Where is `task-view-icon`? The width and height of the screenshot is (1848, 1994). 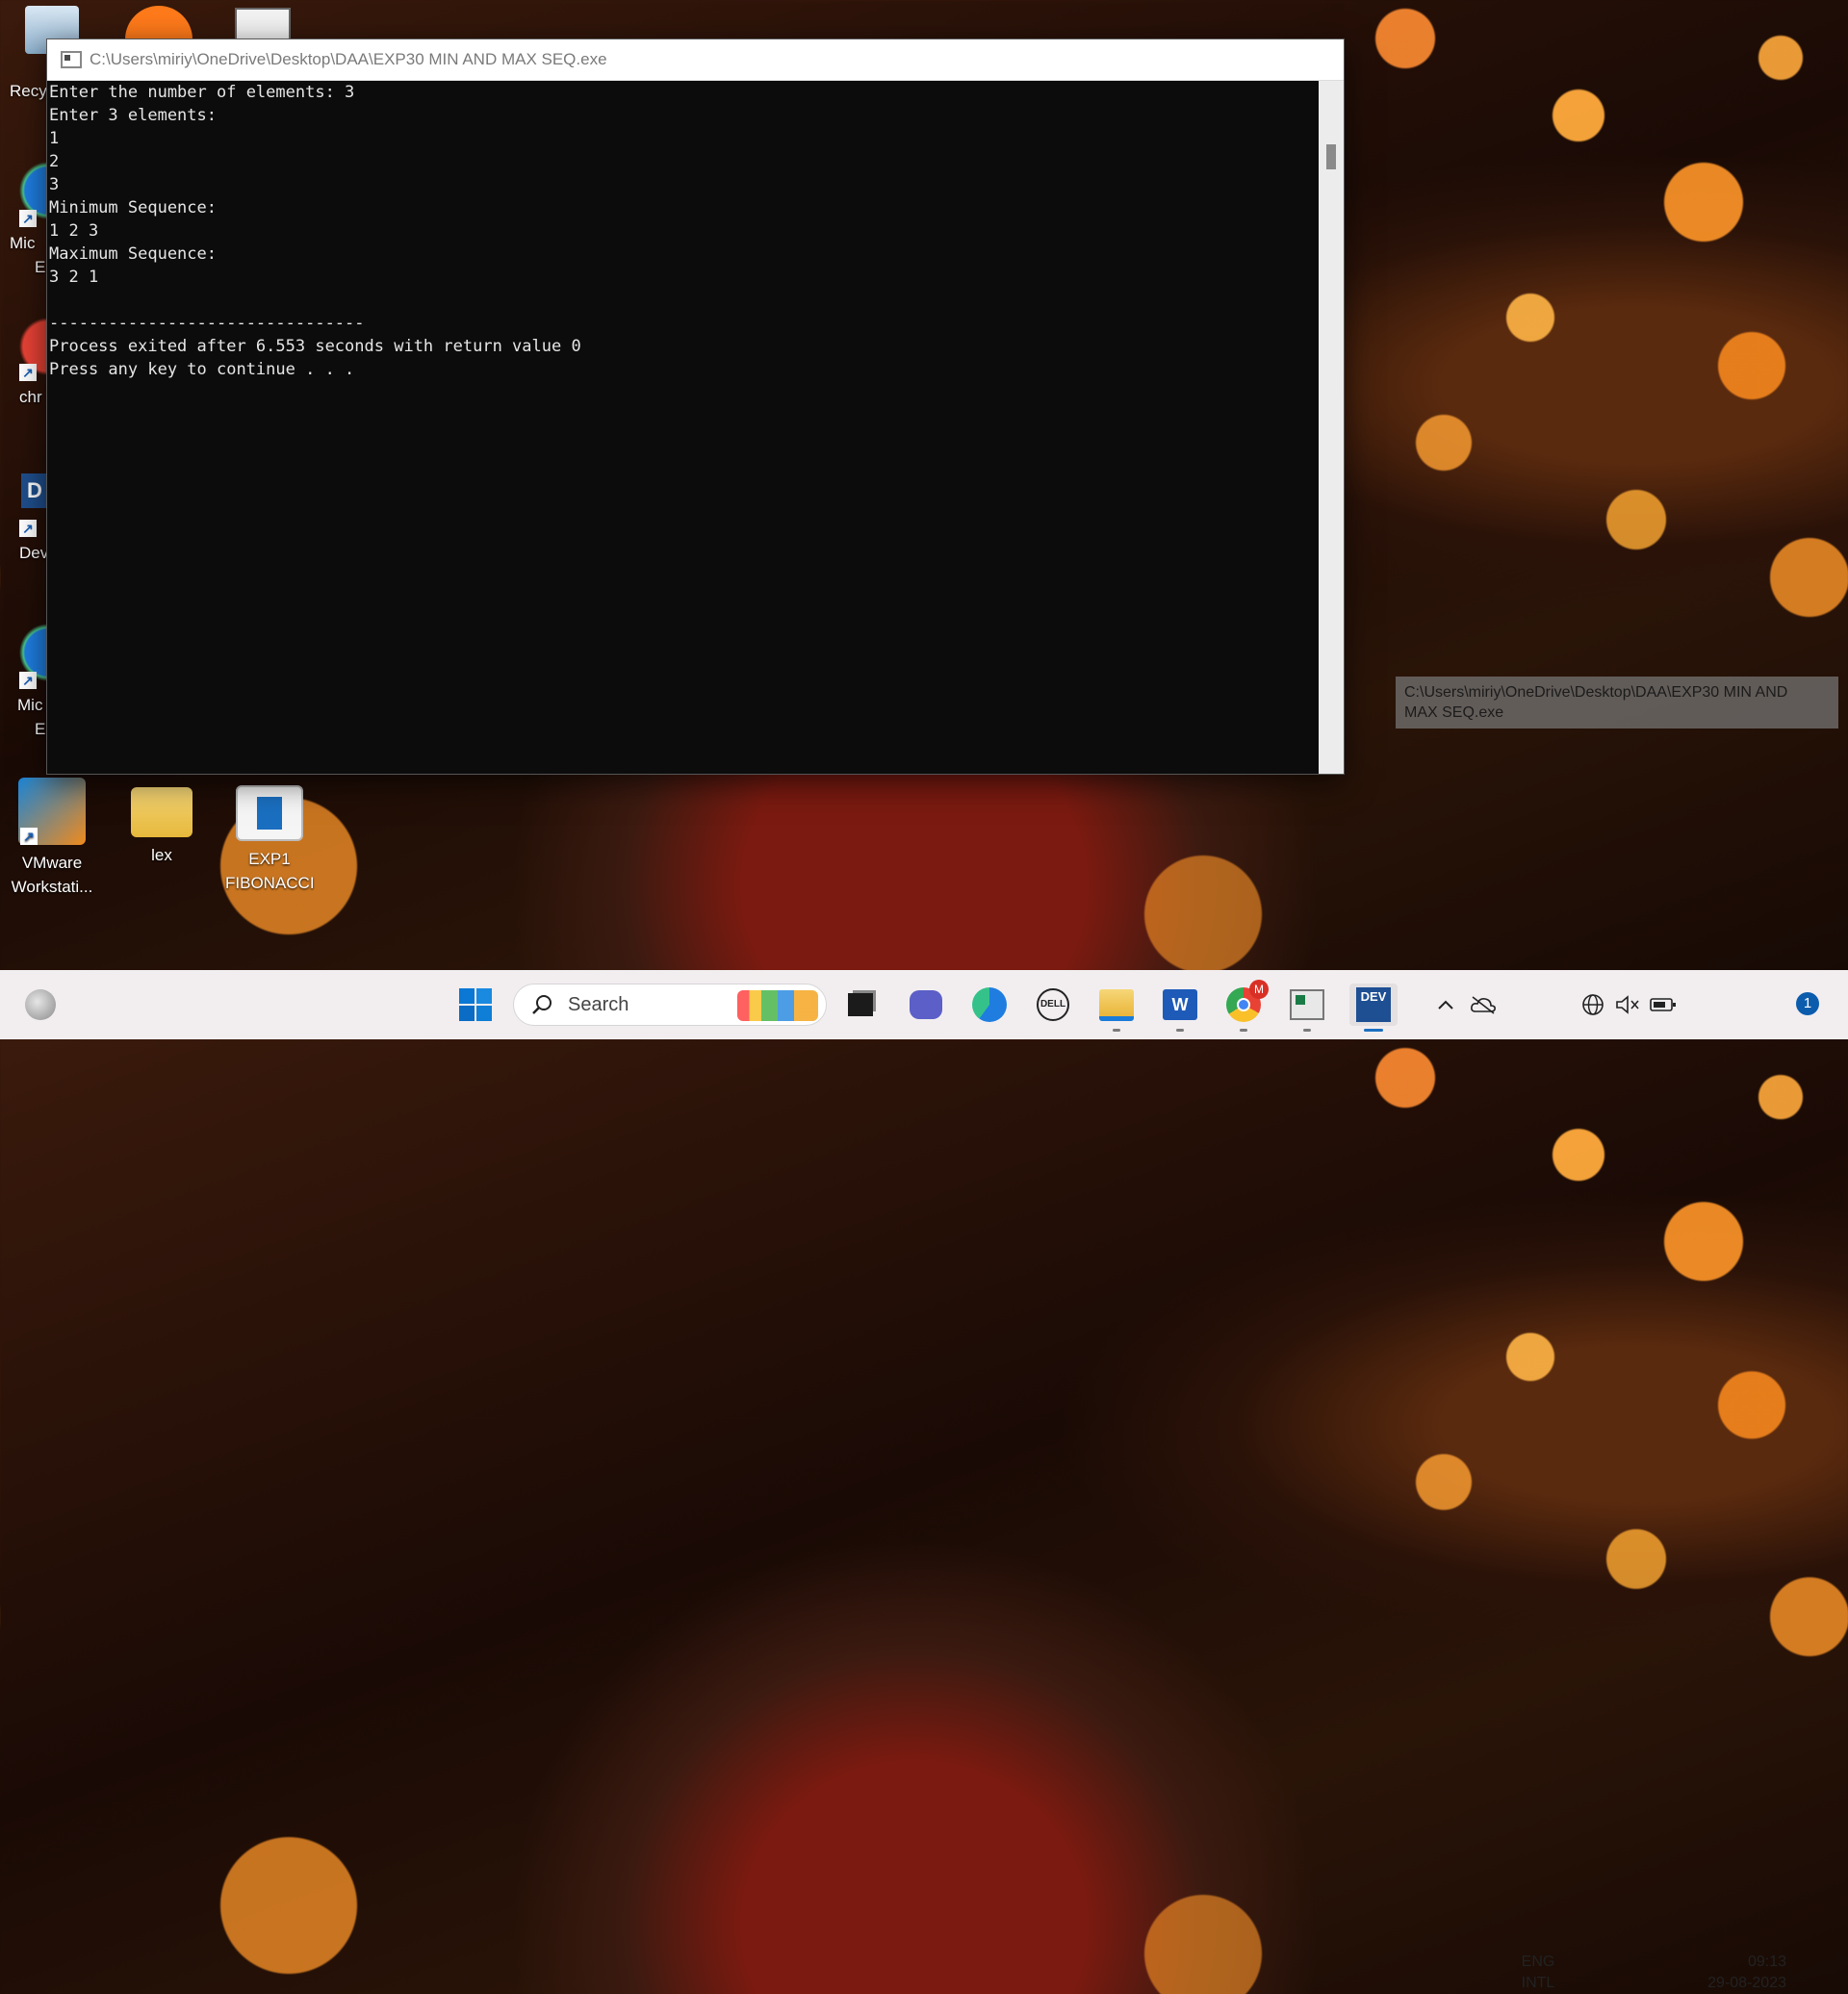
task-view-icon is located at coordinates (860, 1005).